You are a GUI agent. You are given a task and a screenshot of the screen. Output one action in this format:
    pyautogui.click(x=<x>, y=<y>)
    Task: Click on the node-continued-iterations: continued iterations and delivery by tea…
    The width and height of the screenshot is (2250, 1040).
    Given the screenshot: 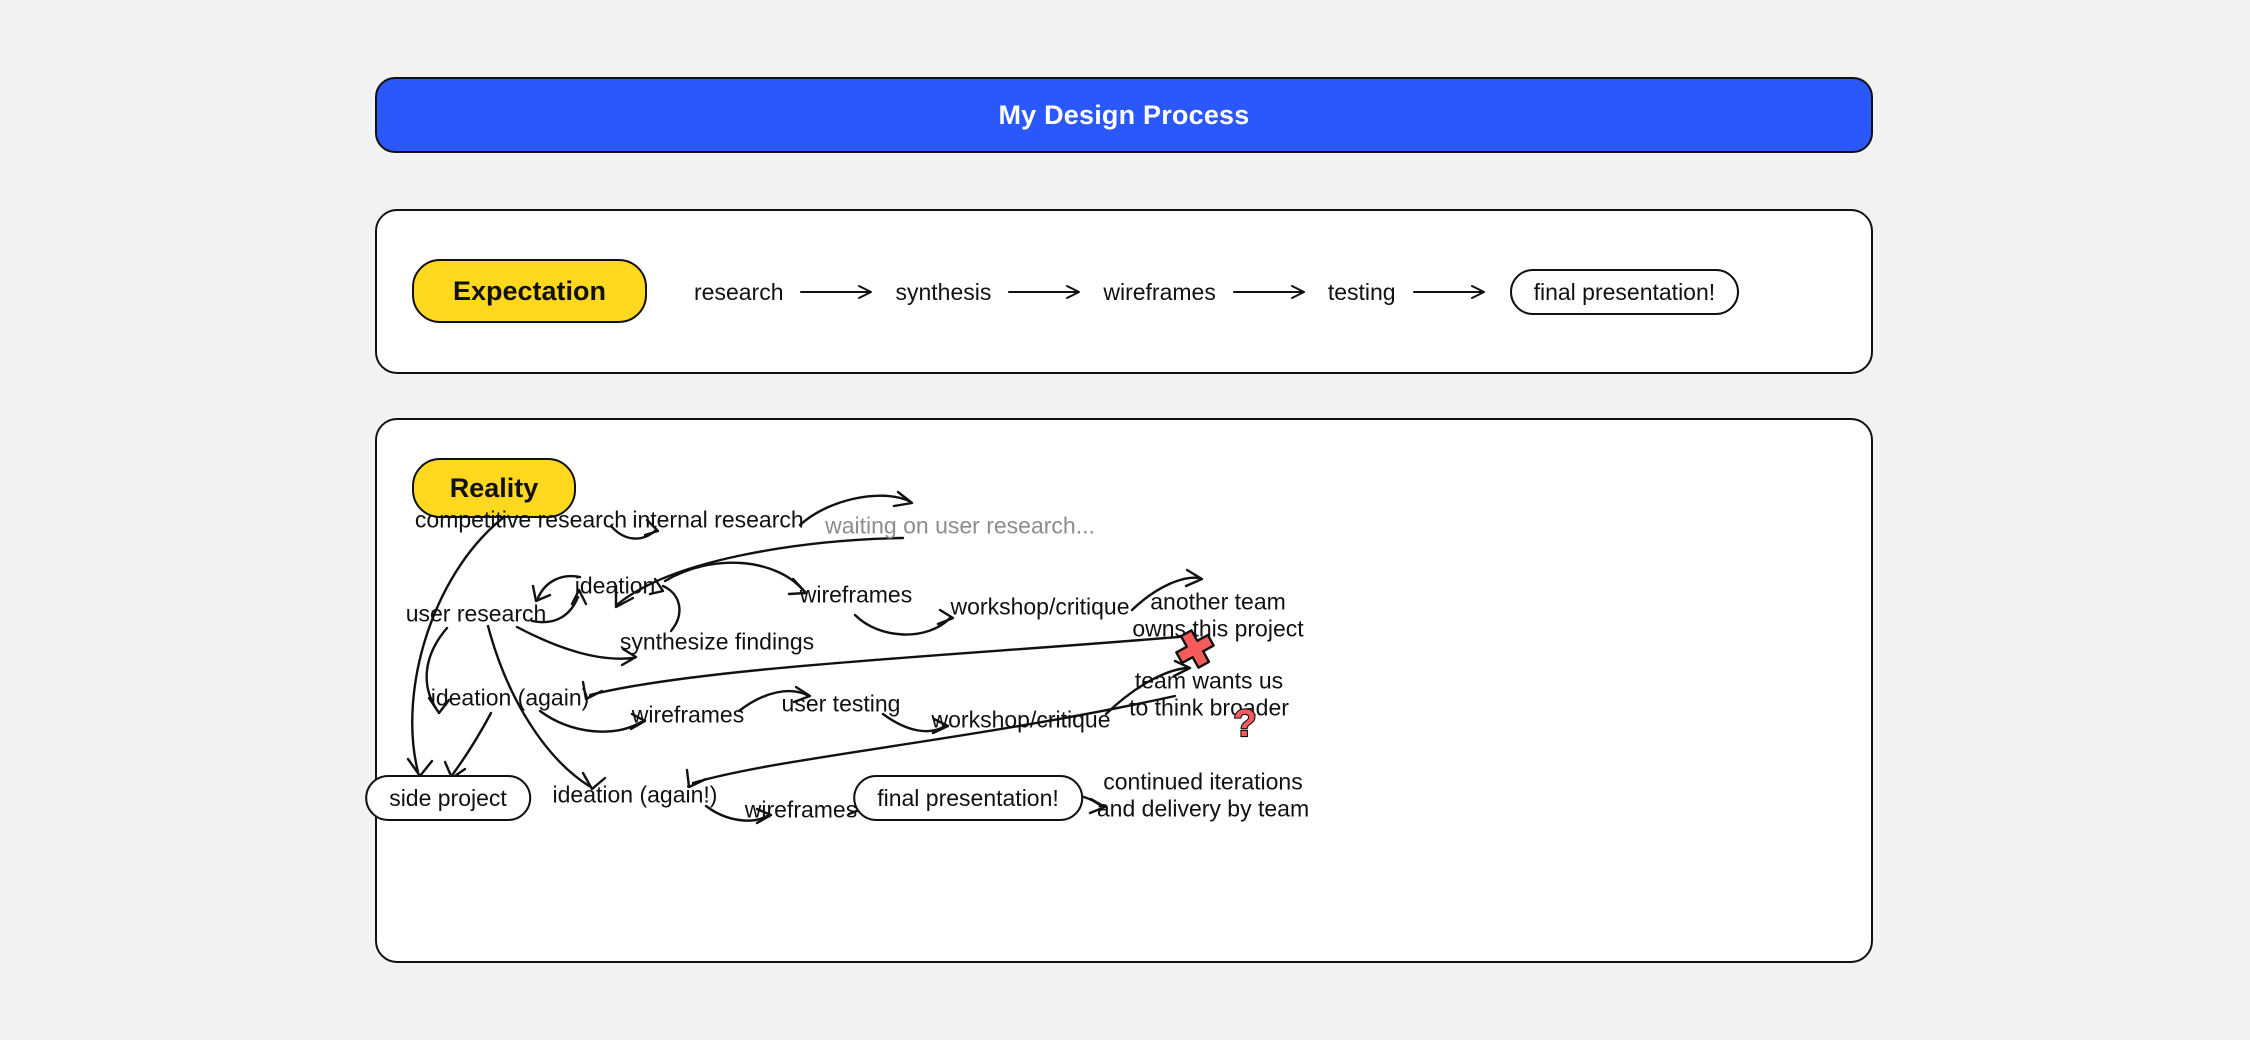 What is the action you would take?
    pyautogui.click(x=1203, y=794)
    